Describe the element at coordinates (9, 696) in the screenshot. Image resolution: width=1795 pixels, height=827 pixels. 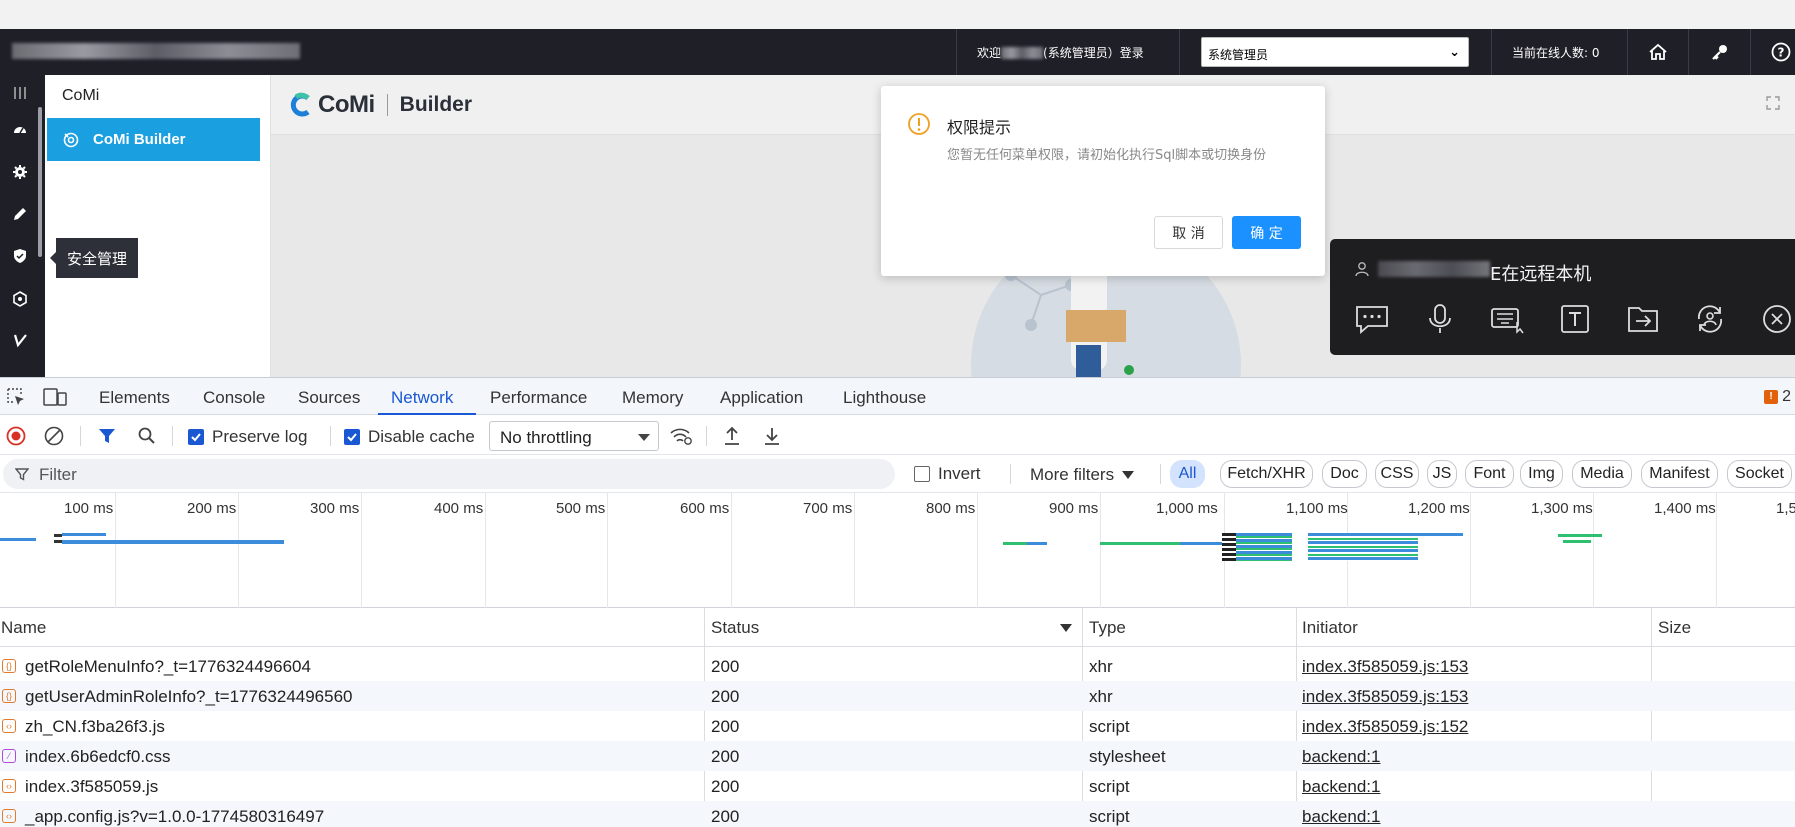
I see `xhr-icon: {}` at that location.